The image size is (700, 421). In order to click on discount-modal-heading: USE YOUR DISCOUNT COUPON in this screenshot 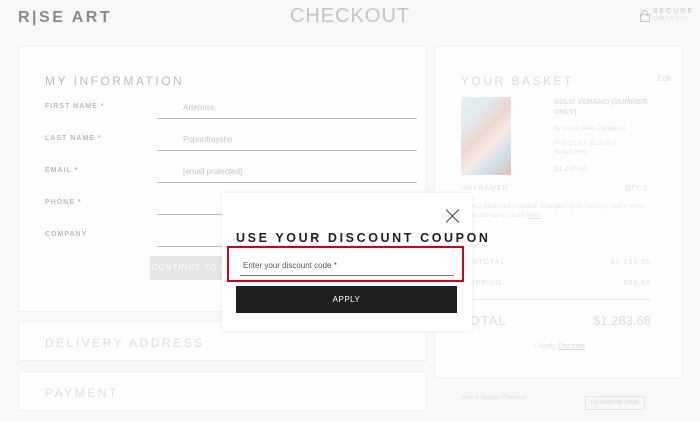, I will do `click(363, 238)`.